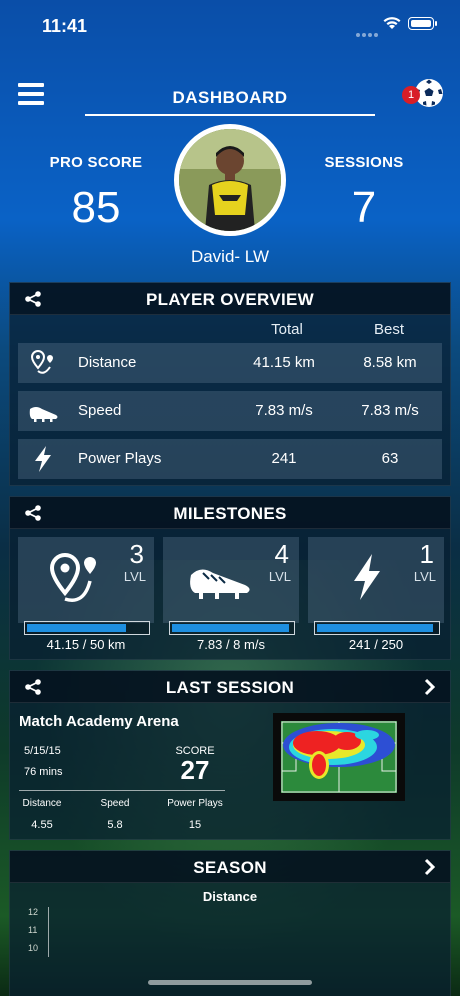 The image size is (460, 996). What do you see at coordinates (115, 803) in the screenshot?
I see `stat-label: Speed` at bounding box center [115, 803].